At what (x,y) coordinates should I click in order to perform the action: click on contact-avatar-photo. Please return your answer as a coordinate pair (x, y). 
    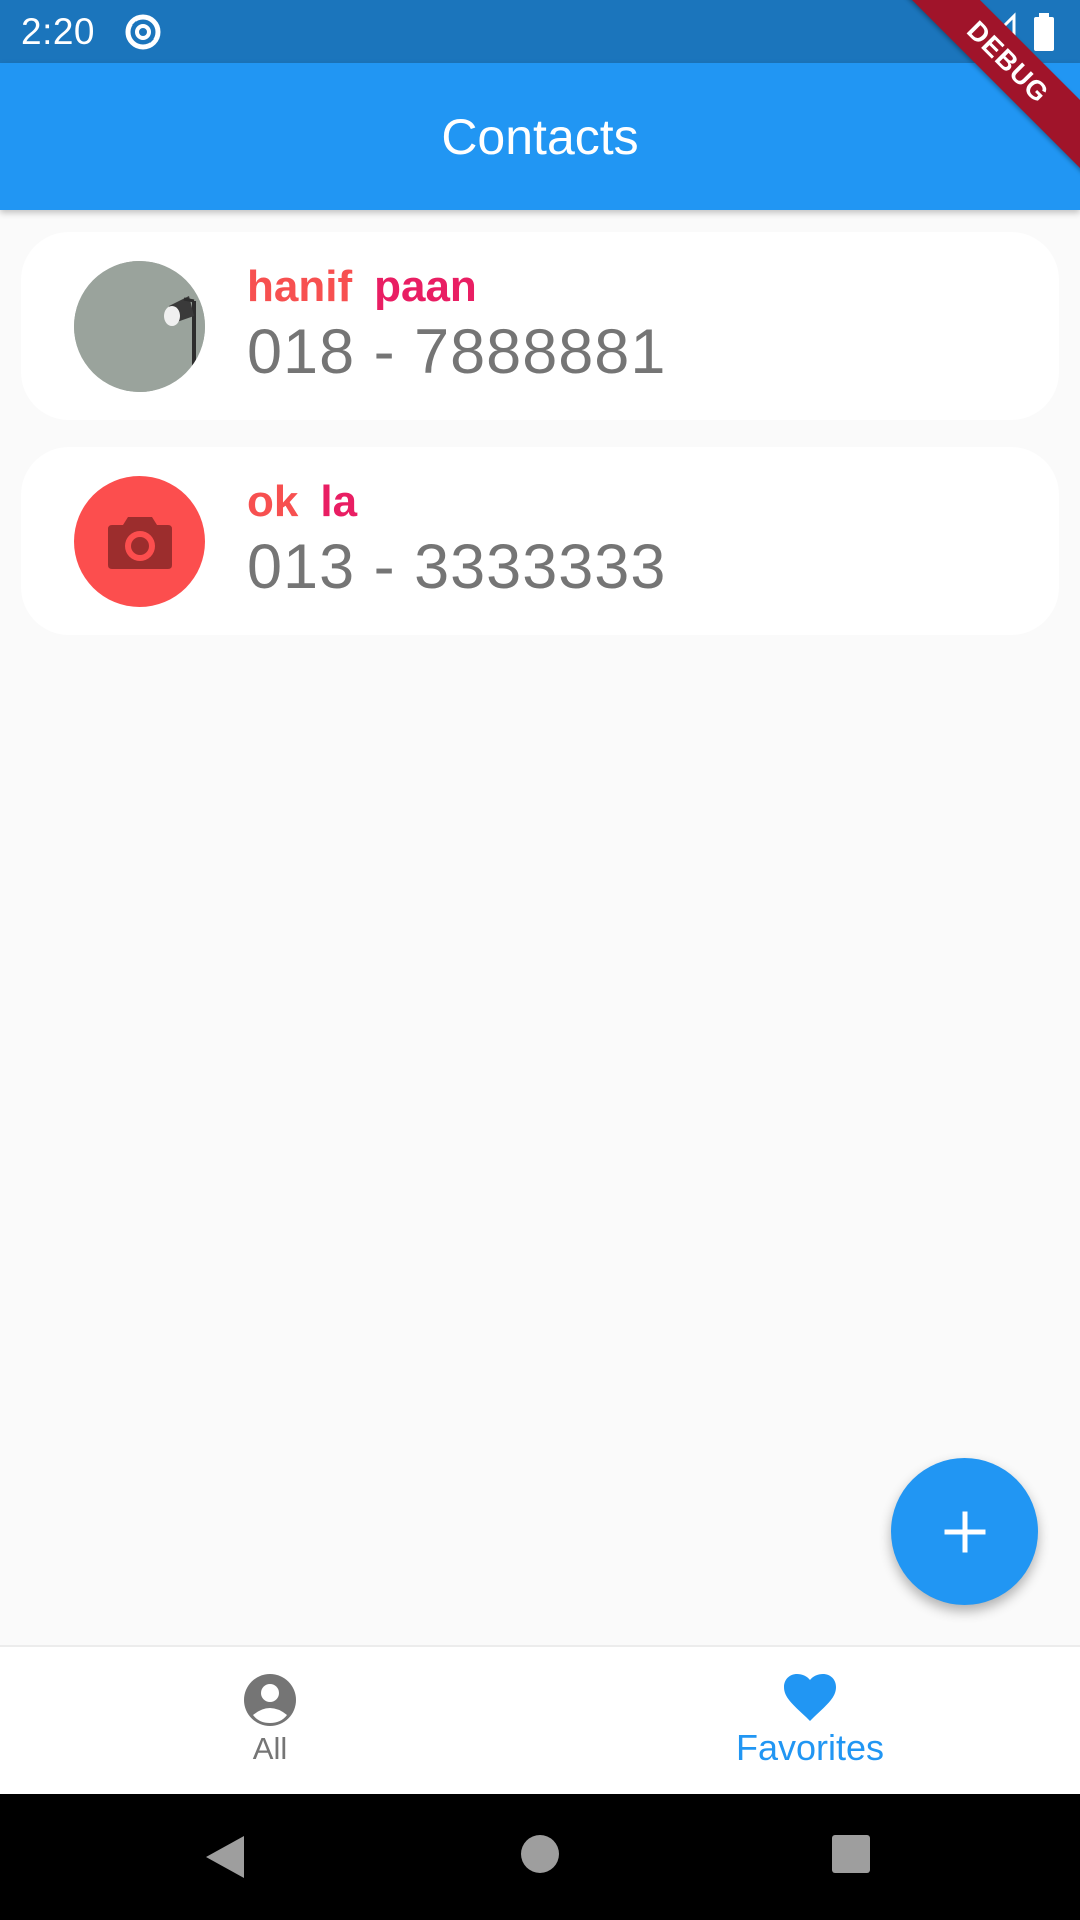
    Looking at the image, I should click on (139, 326).